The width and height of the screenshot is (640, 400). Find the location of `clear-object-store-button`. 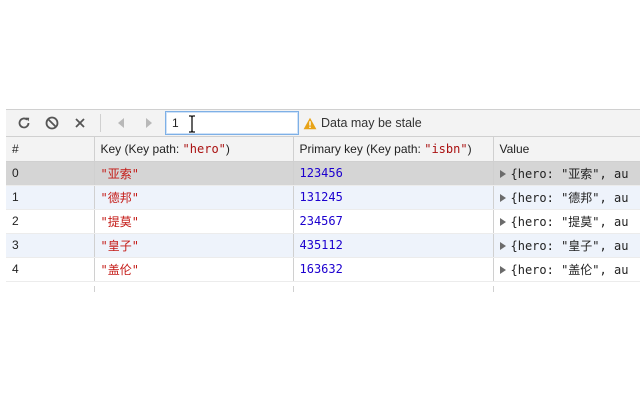

clear-object-store-button is located at coordinates (52, 123).